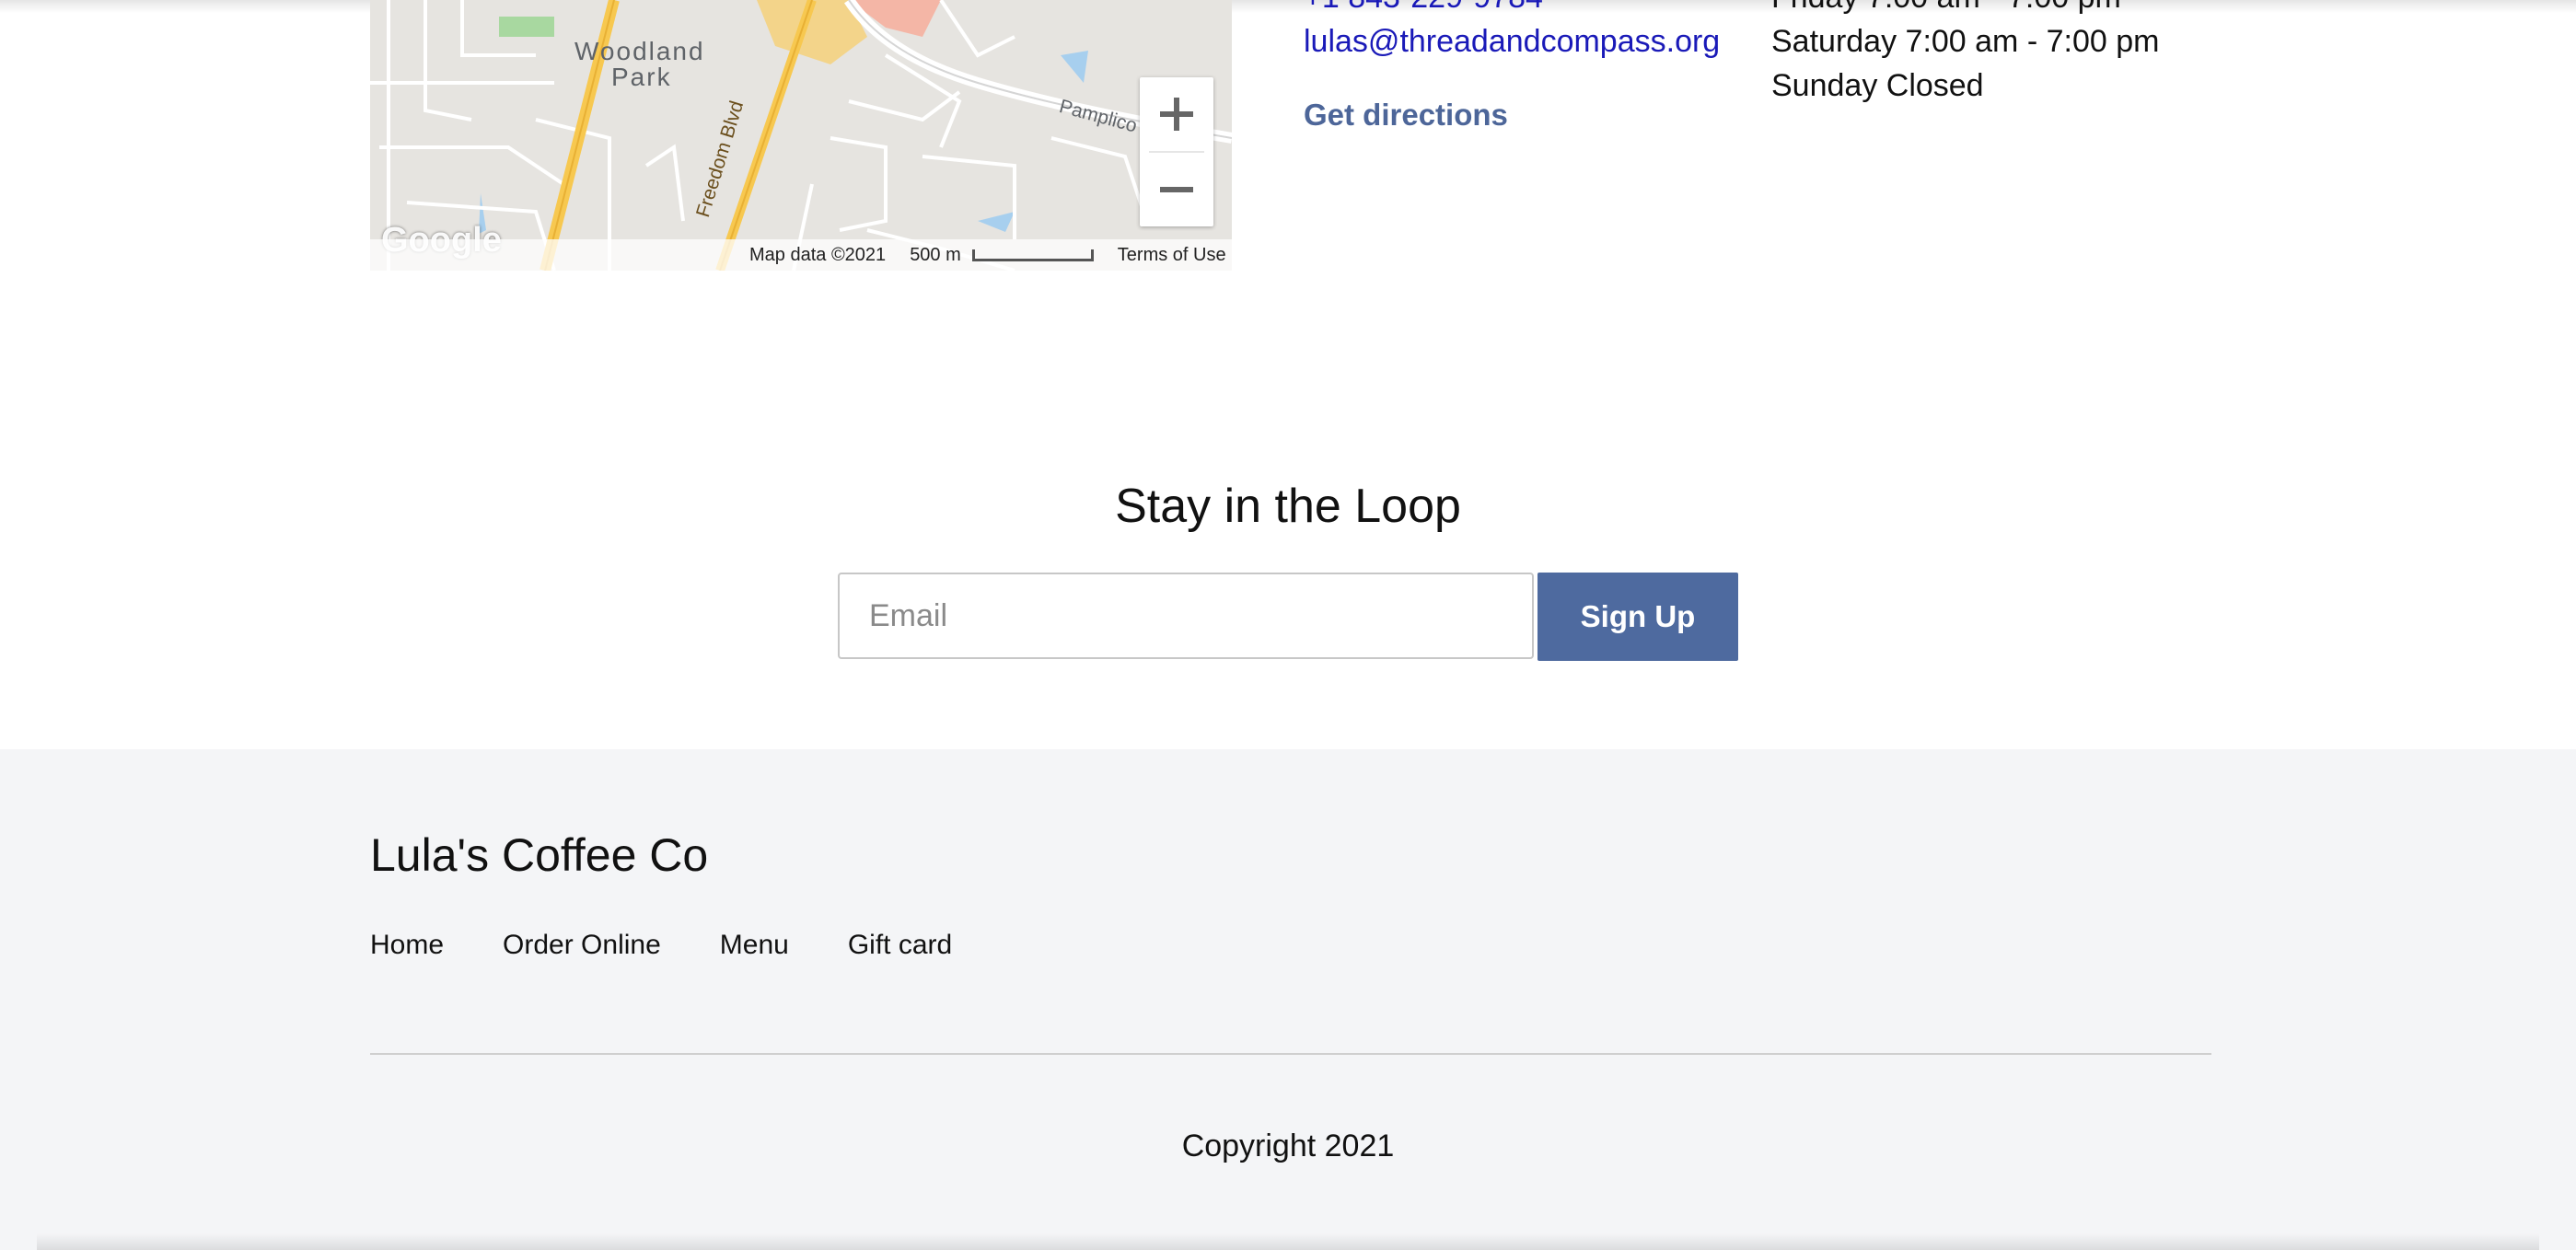 This screenshot has height=1250, width=2576. Describe the element at coordinates (1877, 85) in the screenshot. I see `hours-line: Sunday Closed` at that location.